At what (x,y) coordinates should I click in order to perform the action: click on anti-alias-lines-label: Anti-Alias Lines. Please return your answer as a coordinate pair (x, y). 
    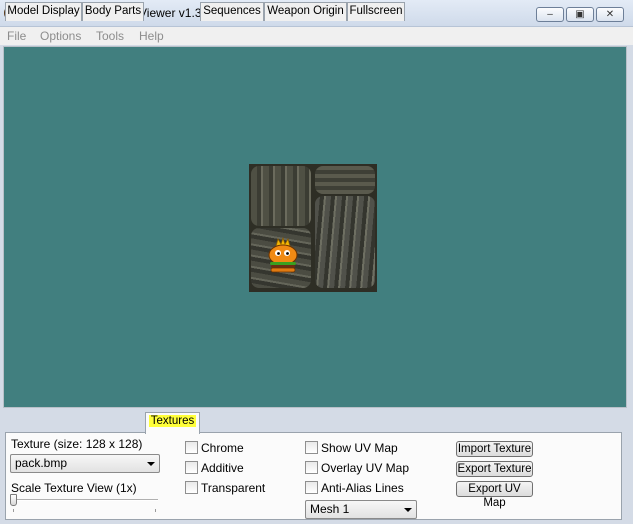
    Looking at the image, I should click on (362, 488).